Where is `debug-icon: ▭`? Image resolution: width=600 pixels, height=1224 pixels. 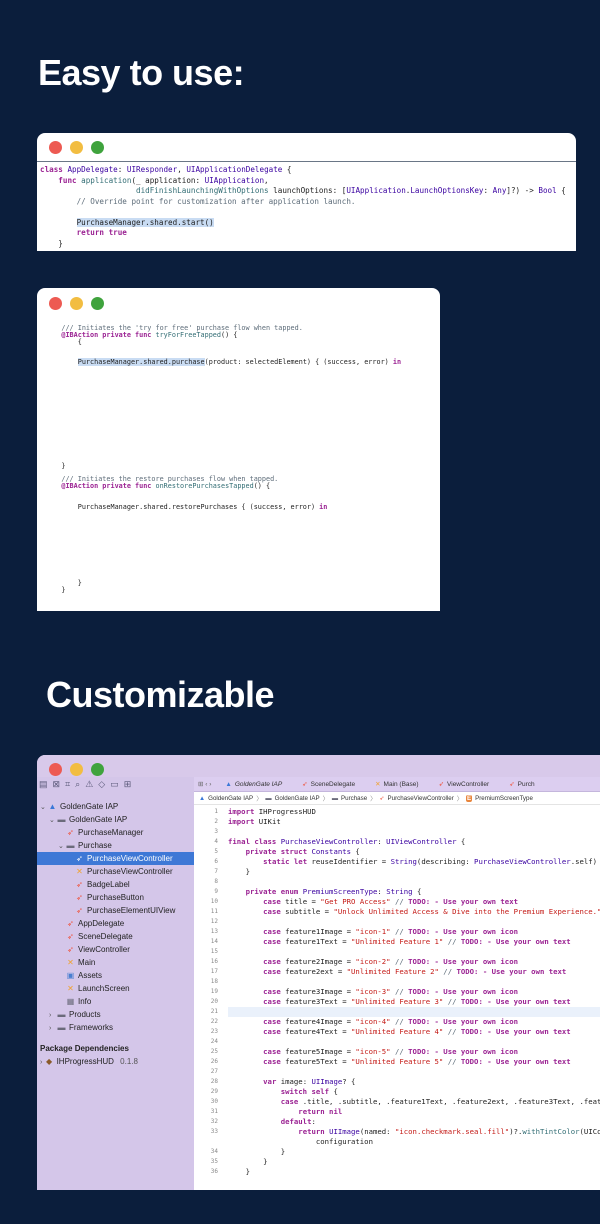
debug-icon: ▭ is located at coordinates (114, 784).